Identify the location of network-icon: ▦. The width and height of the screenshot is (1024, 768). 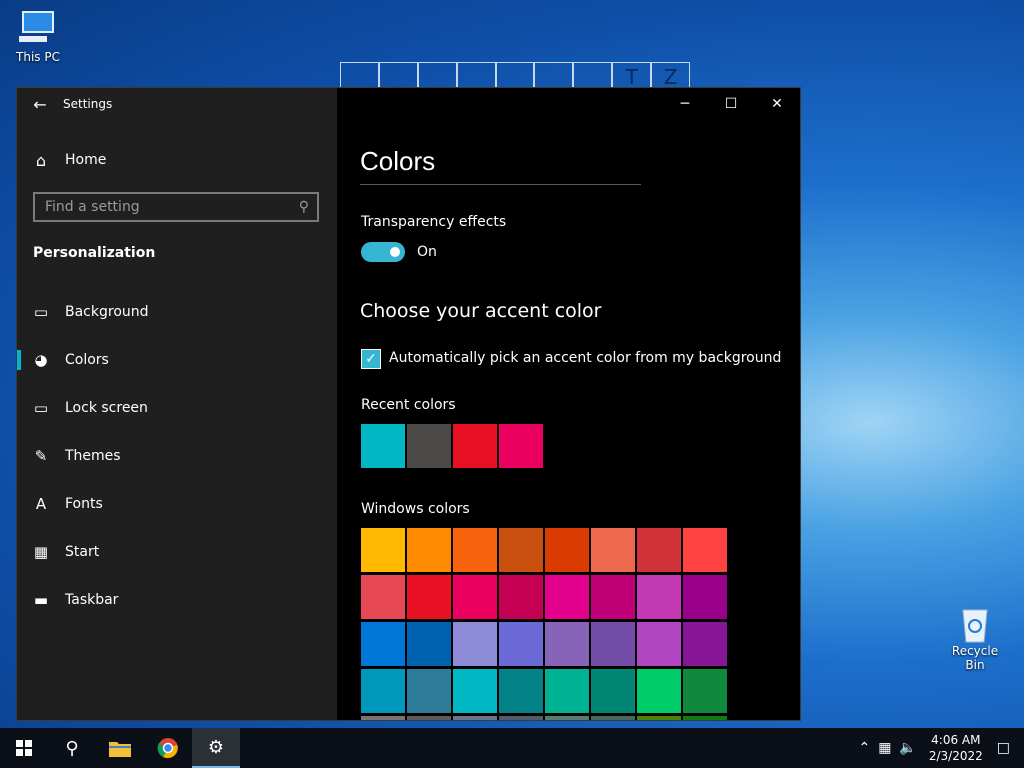
(884, 748).